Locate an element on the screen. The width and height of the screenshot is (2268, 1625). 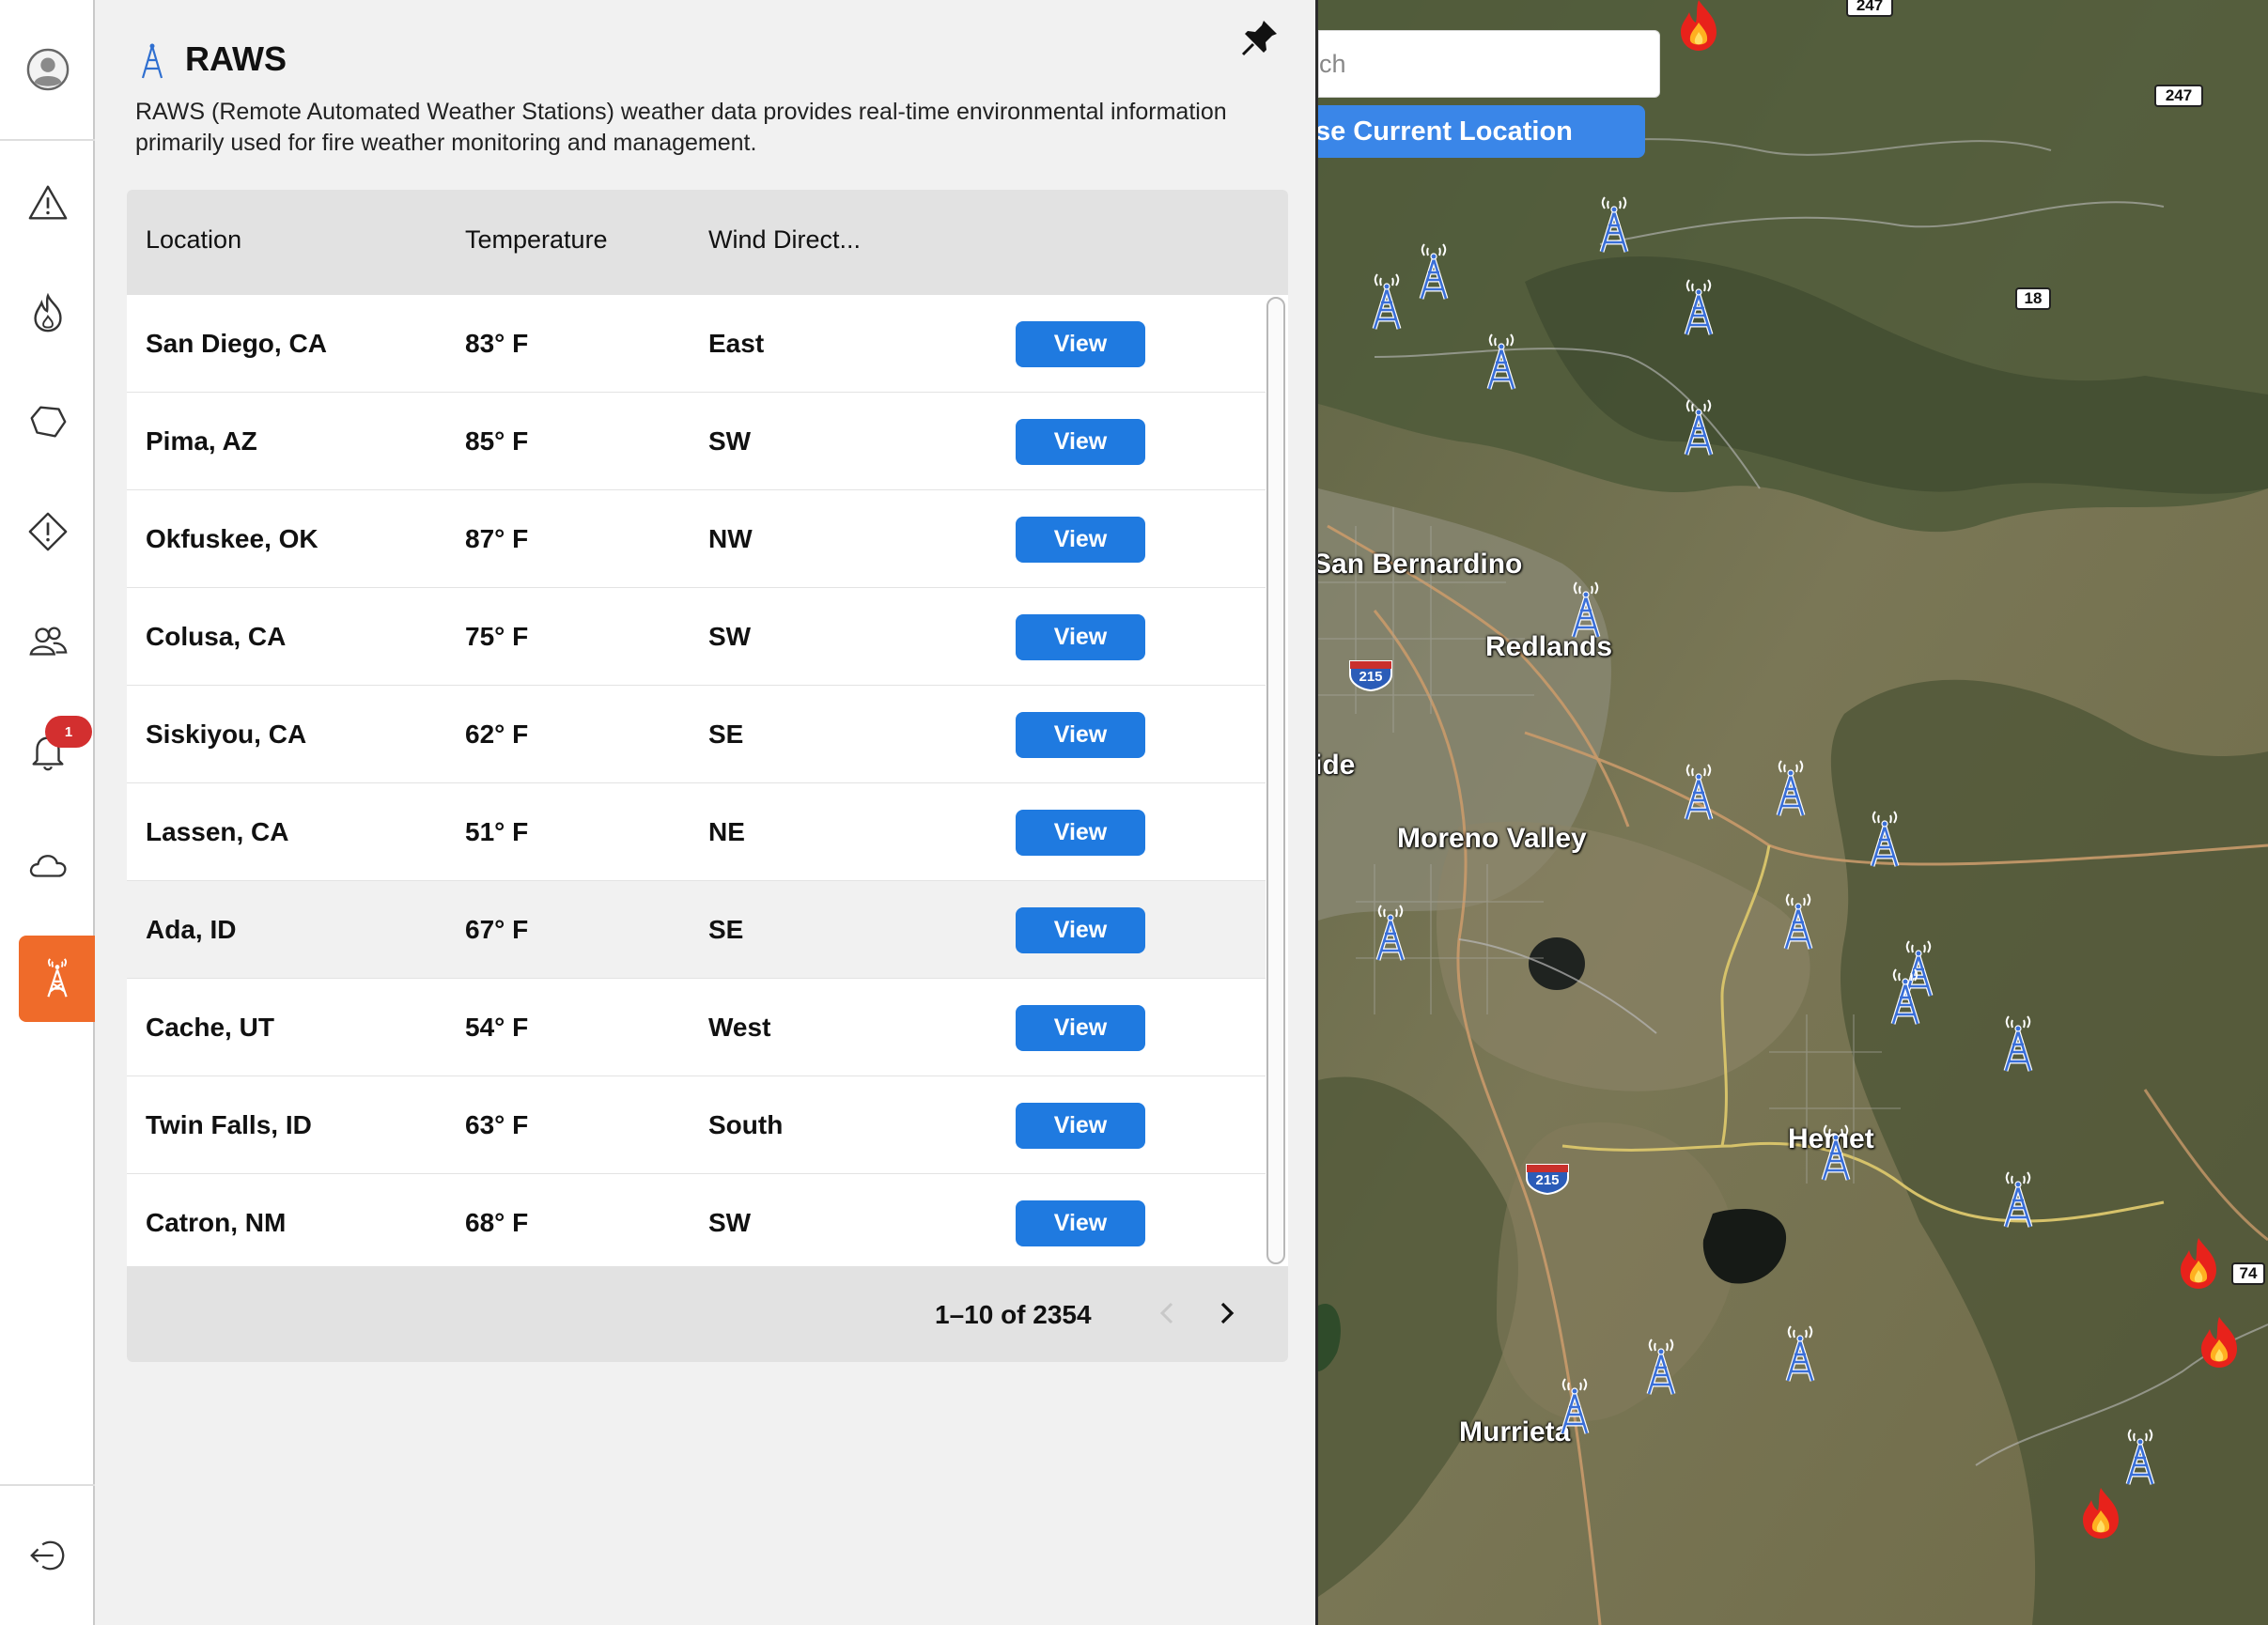
nav-groups-button is located at coordinates (47, 641).